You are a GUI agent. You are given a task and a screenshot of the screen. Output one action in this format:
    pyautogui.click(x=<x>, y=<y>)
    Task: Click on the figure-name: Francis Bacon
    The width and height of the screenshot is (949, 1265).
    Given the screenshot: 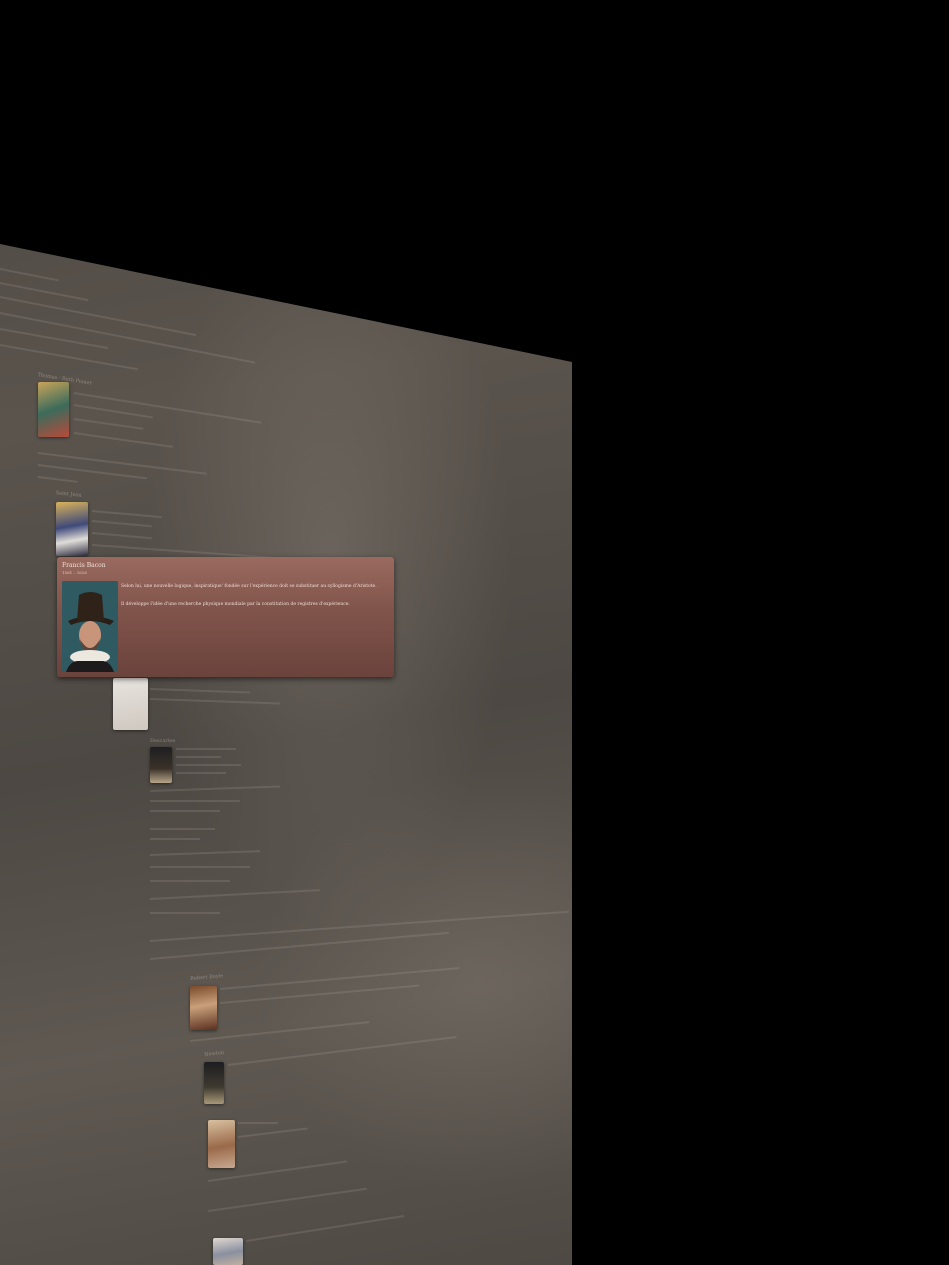 What is the action you would take?
    pyautogui.click(x=84, y=565)
    